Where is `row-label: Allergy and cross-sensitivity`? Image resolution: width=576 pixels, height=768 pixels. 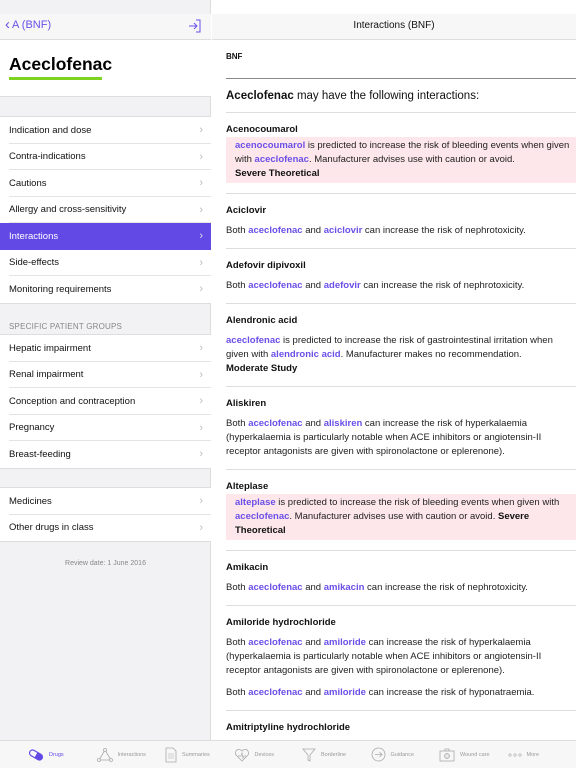
row-label: Allergy and cross-sensitivity is located at coordinates (68, 210).